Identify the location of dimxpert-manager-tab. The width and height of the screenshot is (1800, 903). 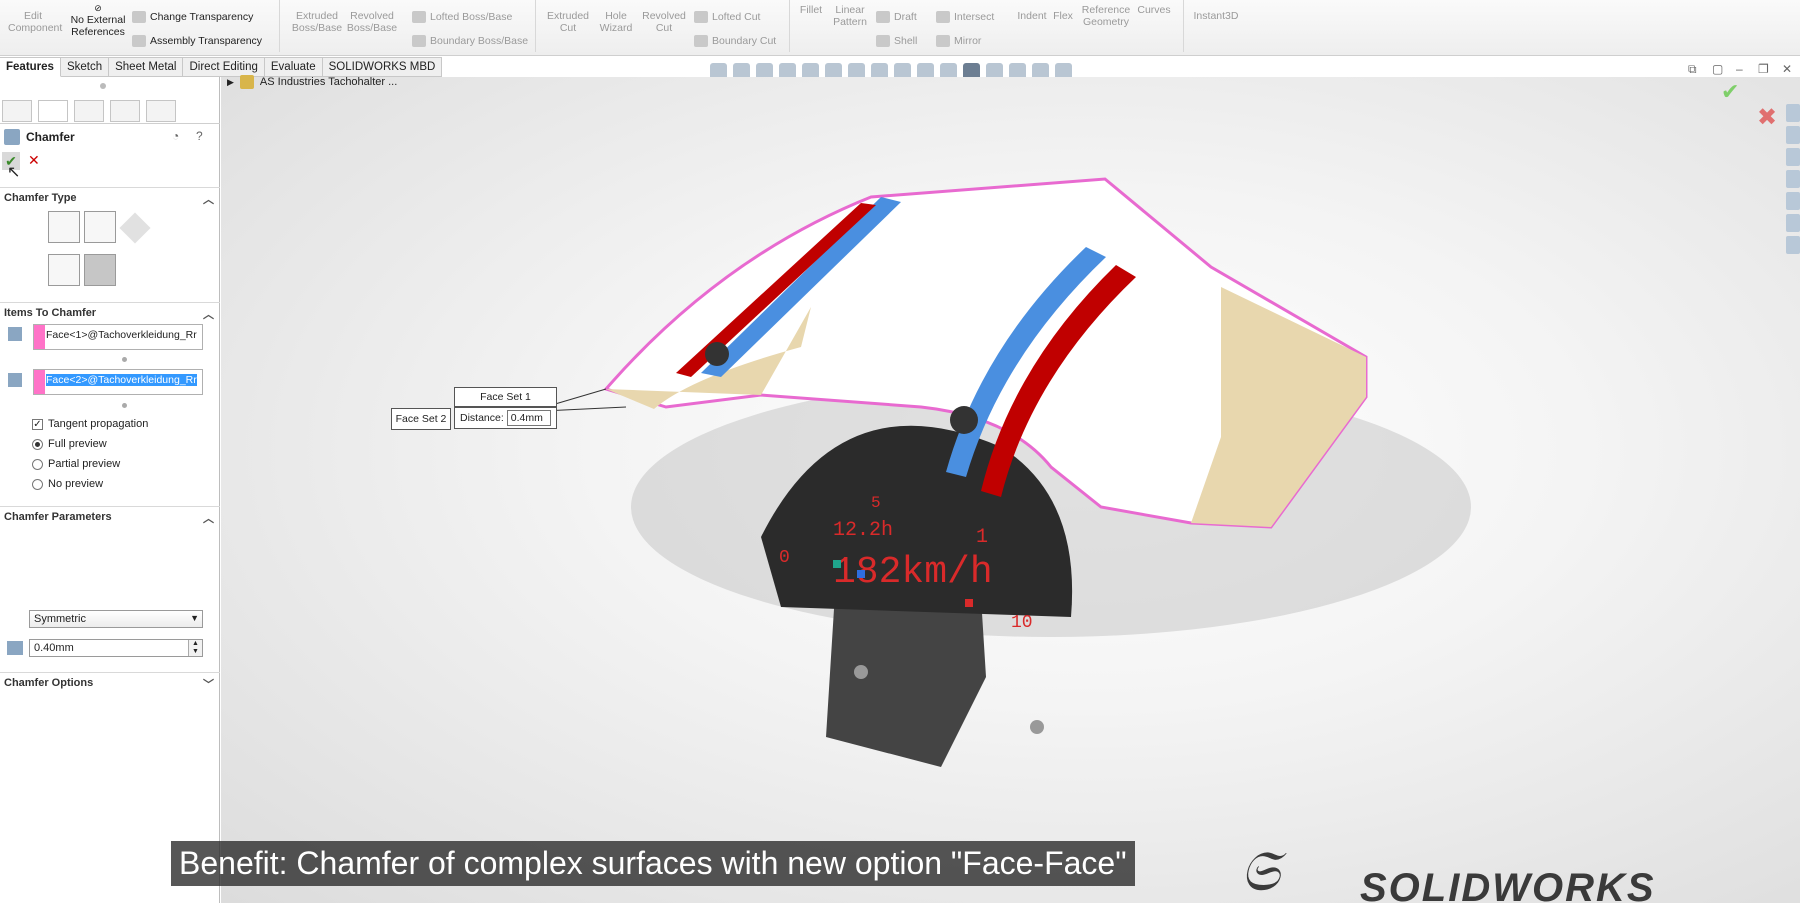
(125, 111).